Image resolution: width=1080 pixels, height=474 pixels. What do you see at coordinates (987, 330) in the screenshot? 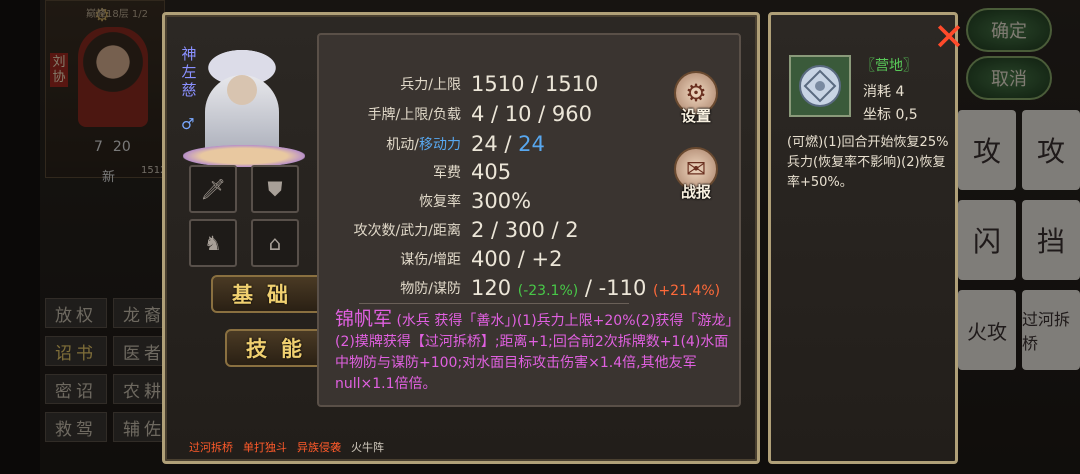
I see `hand-card: 火攻` at bounding box center [987, 330].